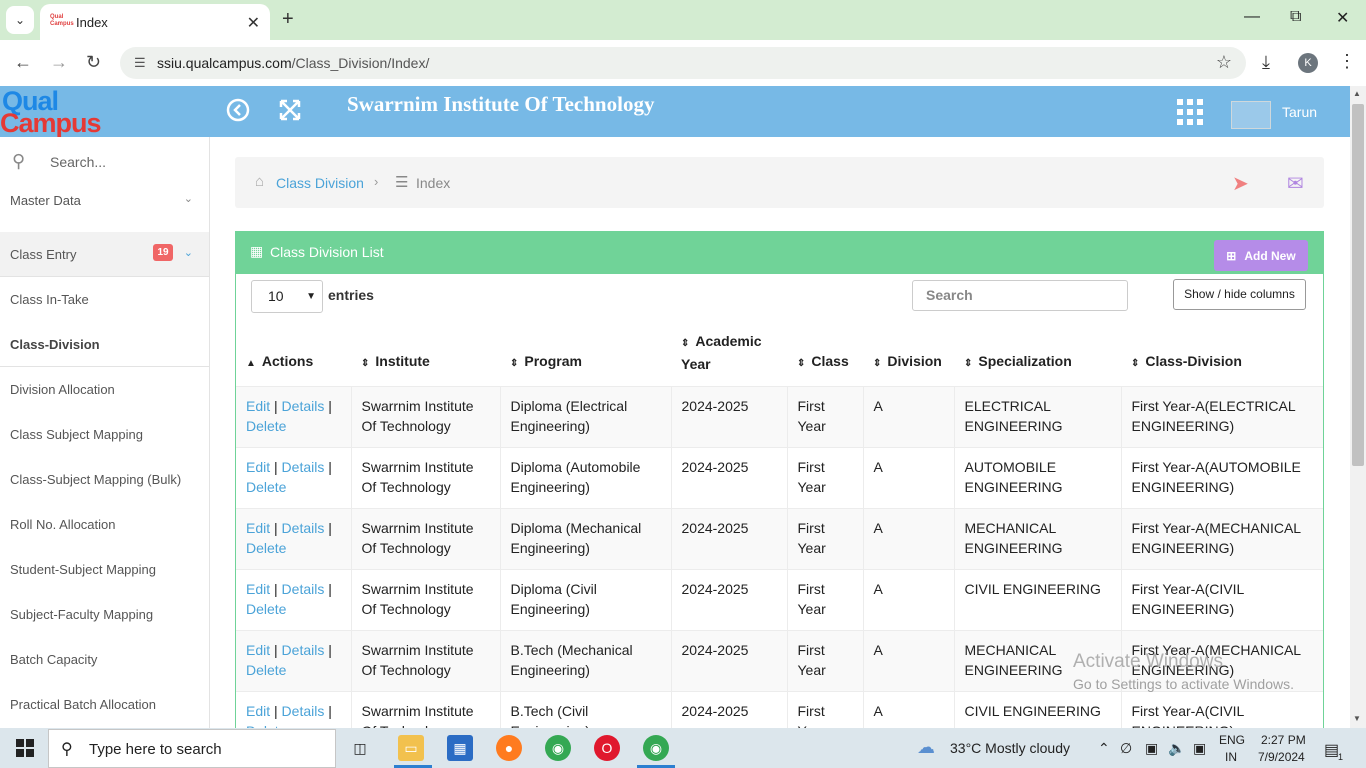  Describe the element at coordinates (1299, 112) in the screenshot. I see `user-name: Tarun` at that location.